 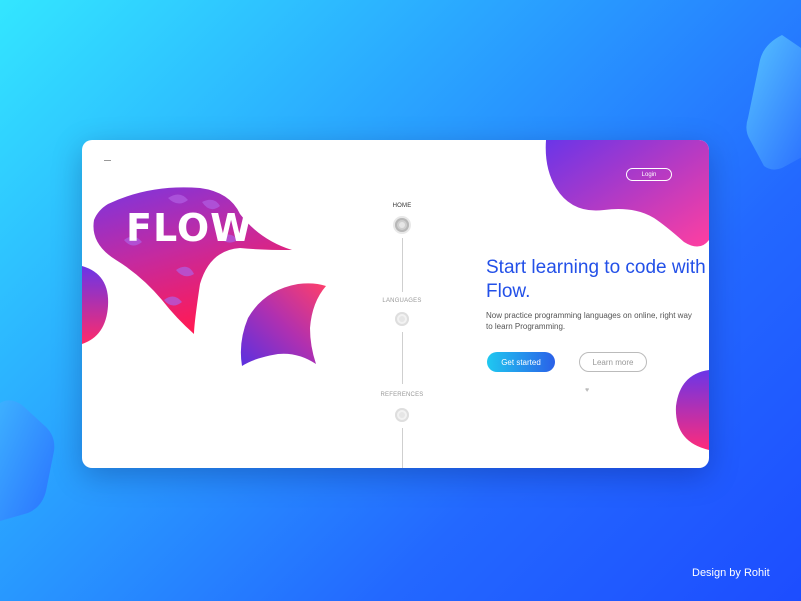 I want to click on designer-credit: Design by Rohit, so click(x=731, y=573).